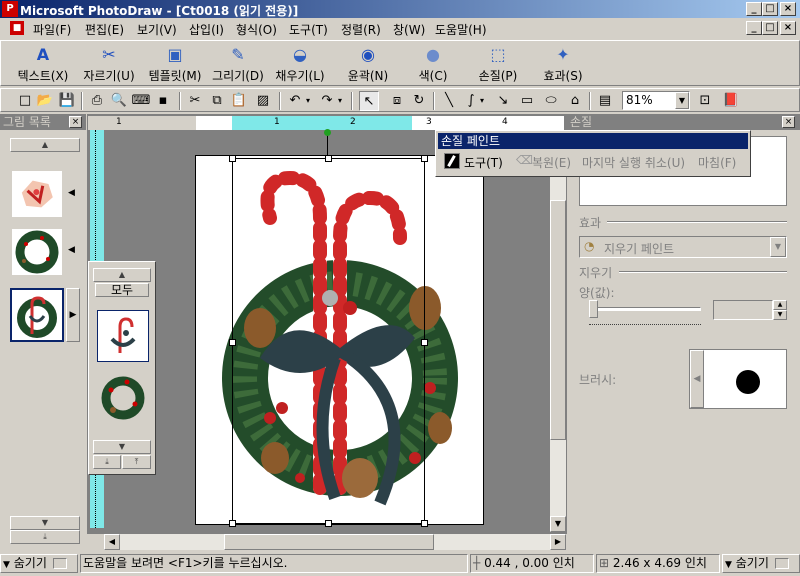 The height and width of the screenshot is (576, 800). Describe the element at coordinates (263, 101) in the screenshot. I see `format-painter-icon: ▨` at that location.